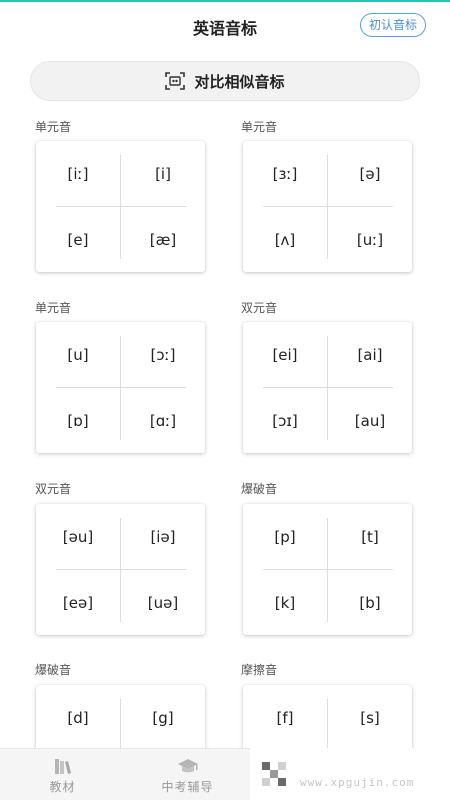 This screenshot has width=450, height=800. Describe the element at coordinates (187, 776) in the screenshot. I see `nav-item-exam-prep: 中考辅导` at that location.